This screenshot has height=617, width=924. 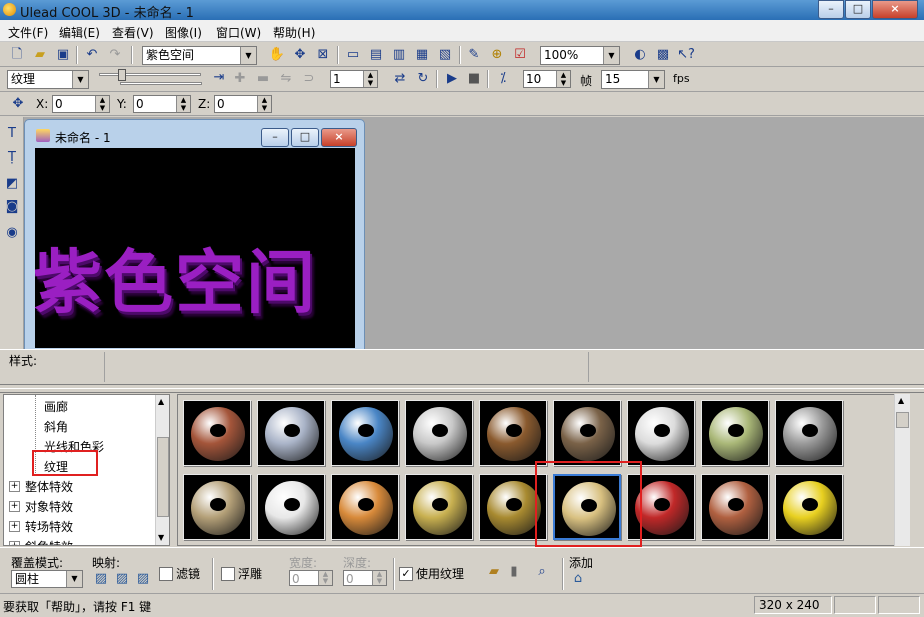 I want to click on play-icon: ▶, so click(x=452, y=79).